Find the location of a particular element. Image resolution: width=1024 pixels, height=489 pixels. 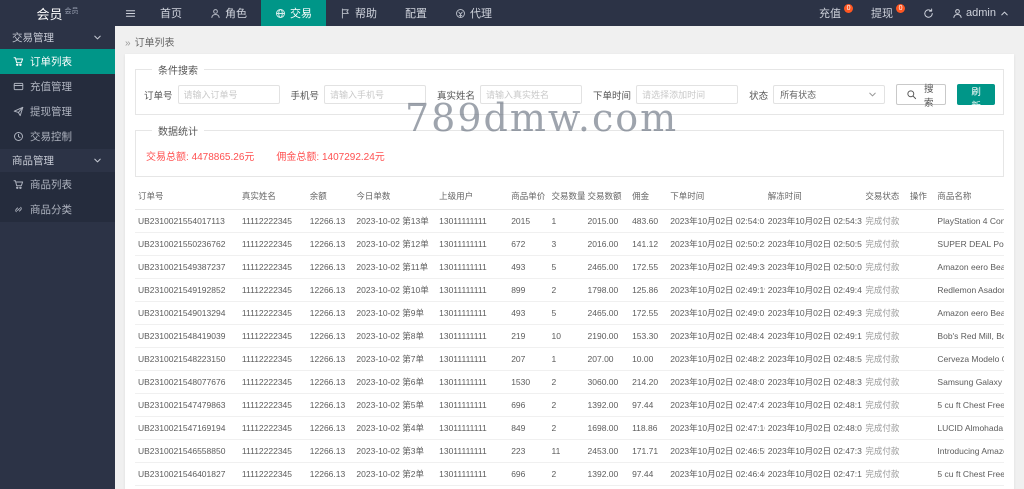

chevron-down-icon is located at coordinates (97, 160).